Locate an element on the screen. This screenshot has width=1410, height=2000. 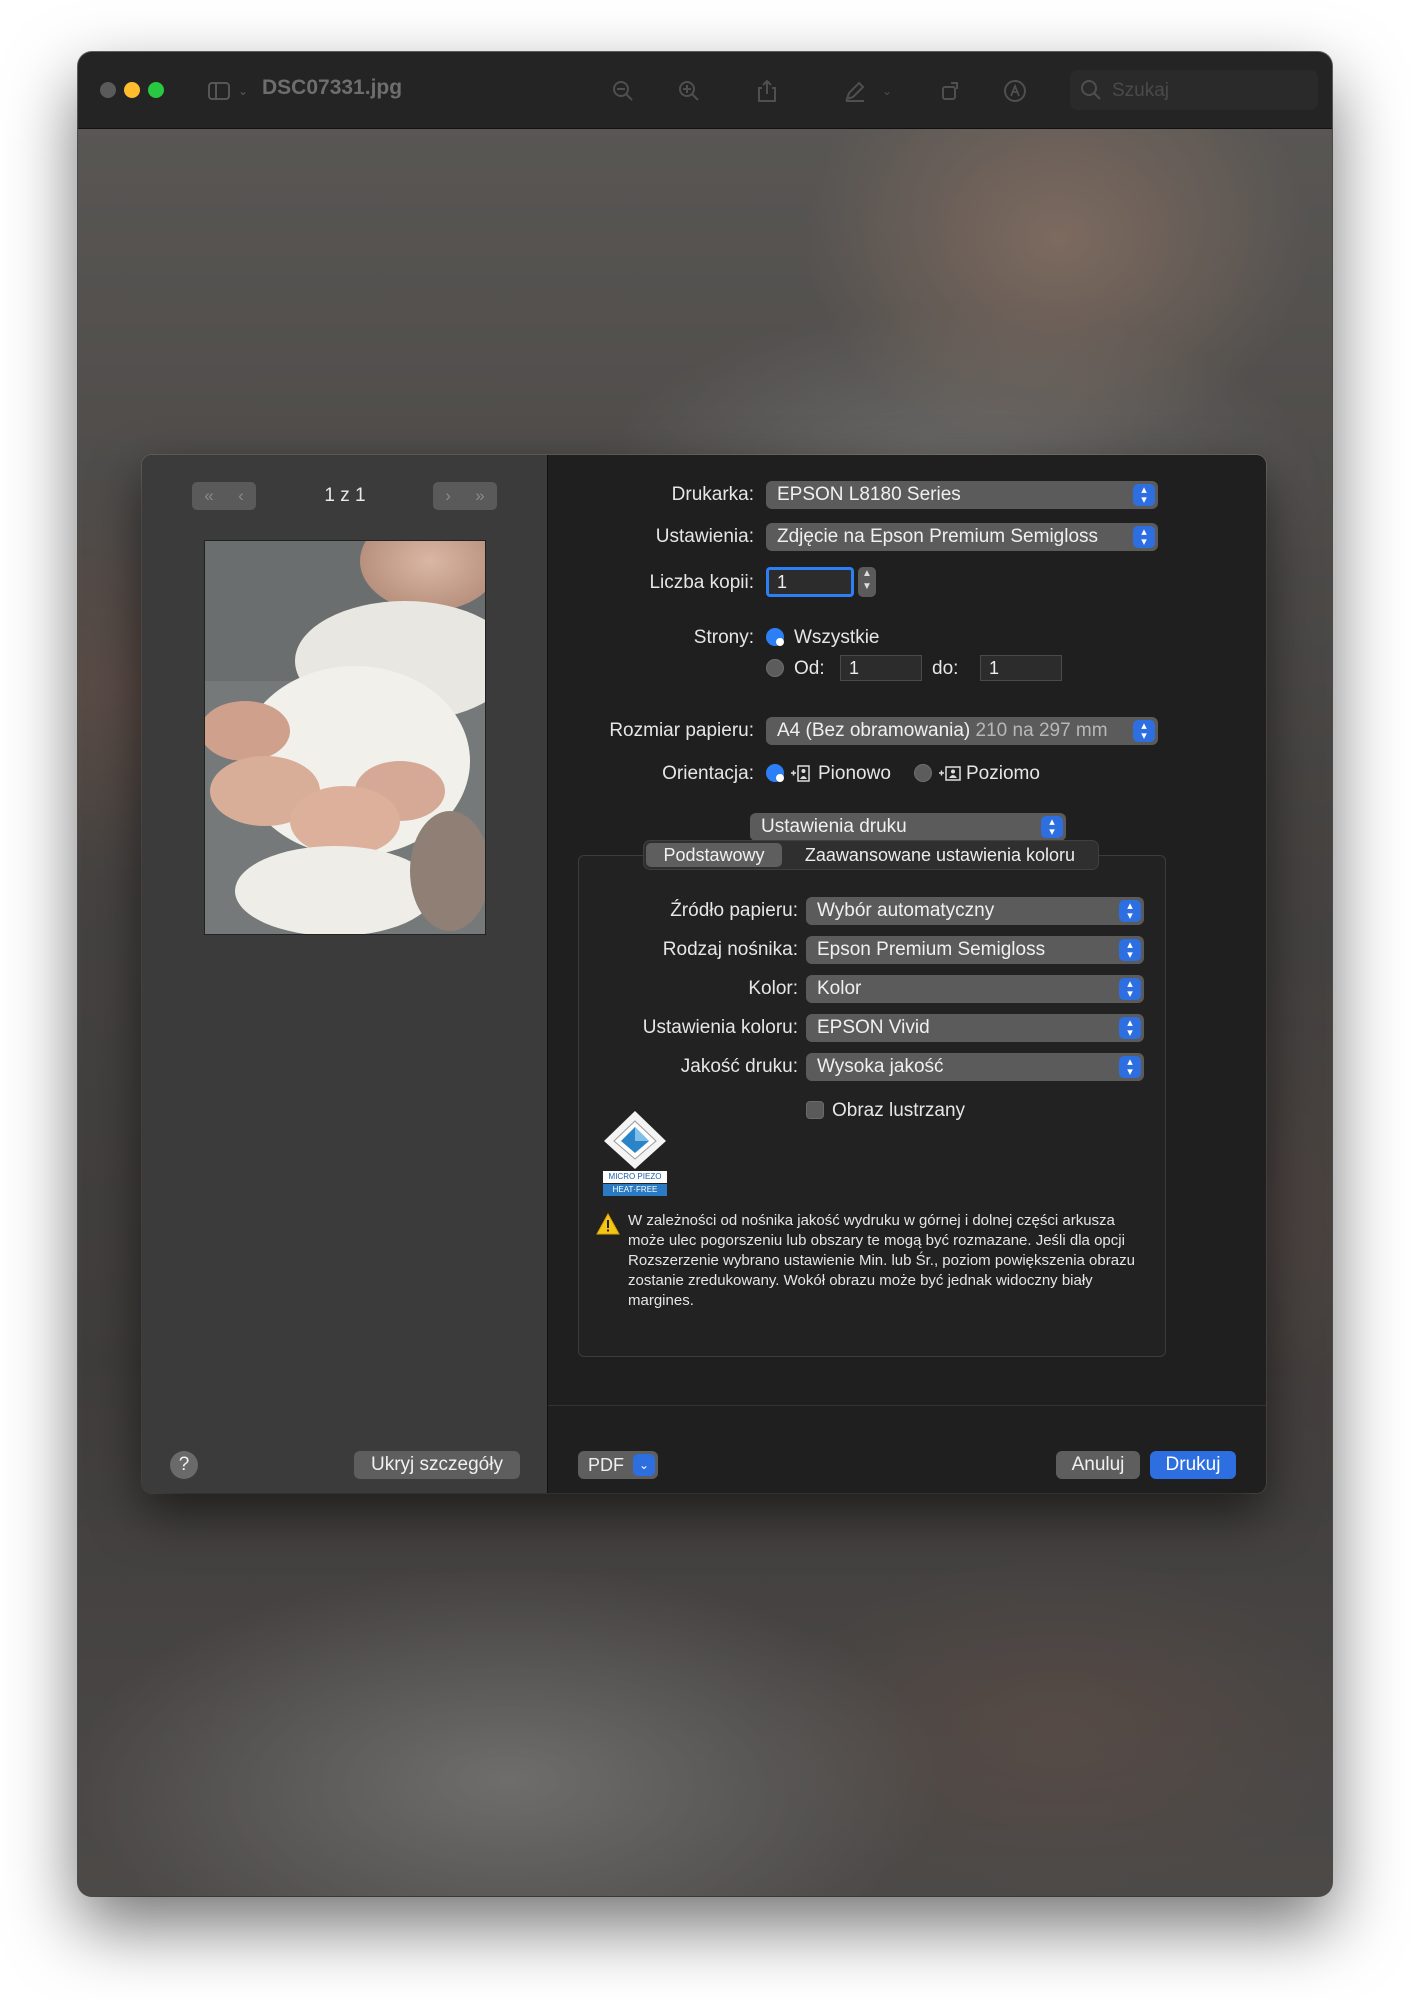
search-field: Szukaj is located at coordinates (1194, 90).